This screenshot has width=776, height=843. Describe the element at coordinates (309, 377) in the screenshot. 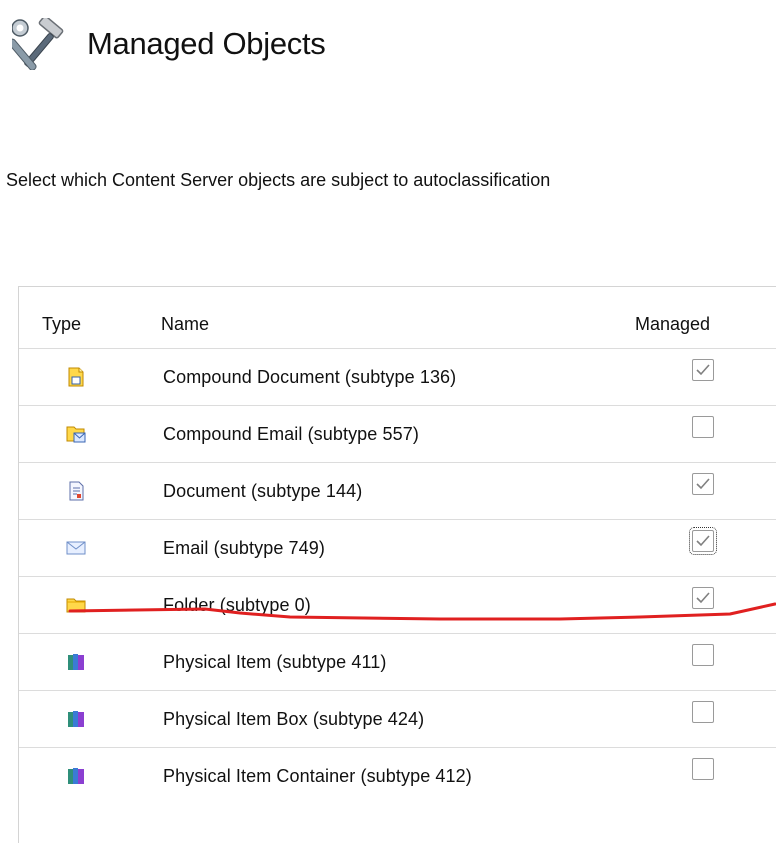

I see `row-name: Compound Document (subtype 136)` at that location.